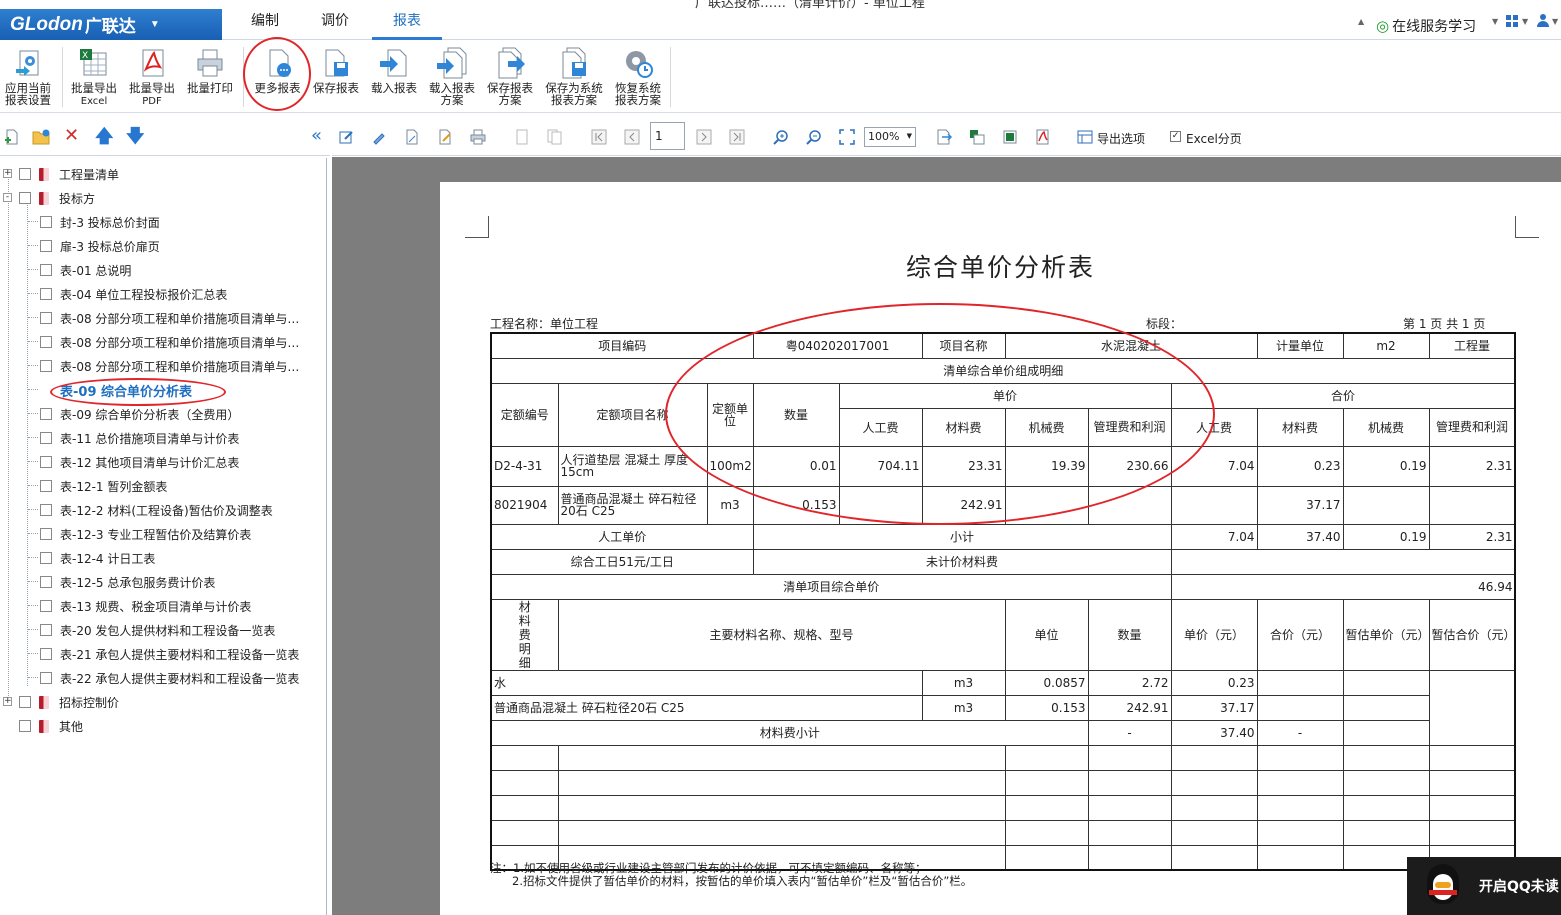 This screenshot has height=915, width=1561. What do you see at coordinates (12, 137) in the screenshot?
I see `new-report-icon` at bounding box center [12, 137].